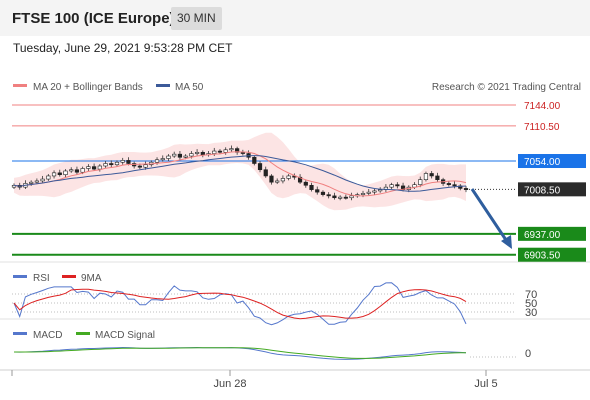 The width and height of the screenshot is (590, 400). I want to click on legend-label-rsi: RSI, so click(41, 278).